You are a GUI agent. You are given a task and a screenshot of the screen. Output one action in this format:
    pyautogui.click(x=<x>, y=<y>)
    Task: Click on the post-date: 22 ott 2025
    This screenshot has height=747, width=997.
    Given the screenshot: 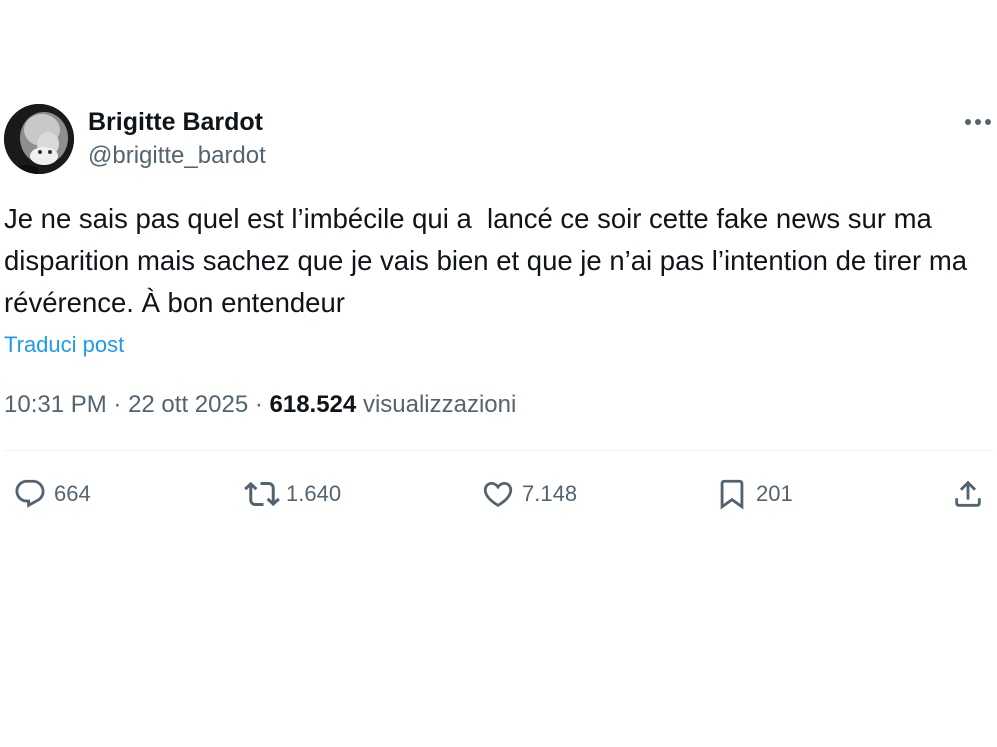 What is the action you would take?
    pyautogui.click(x=188, y=404)
    